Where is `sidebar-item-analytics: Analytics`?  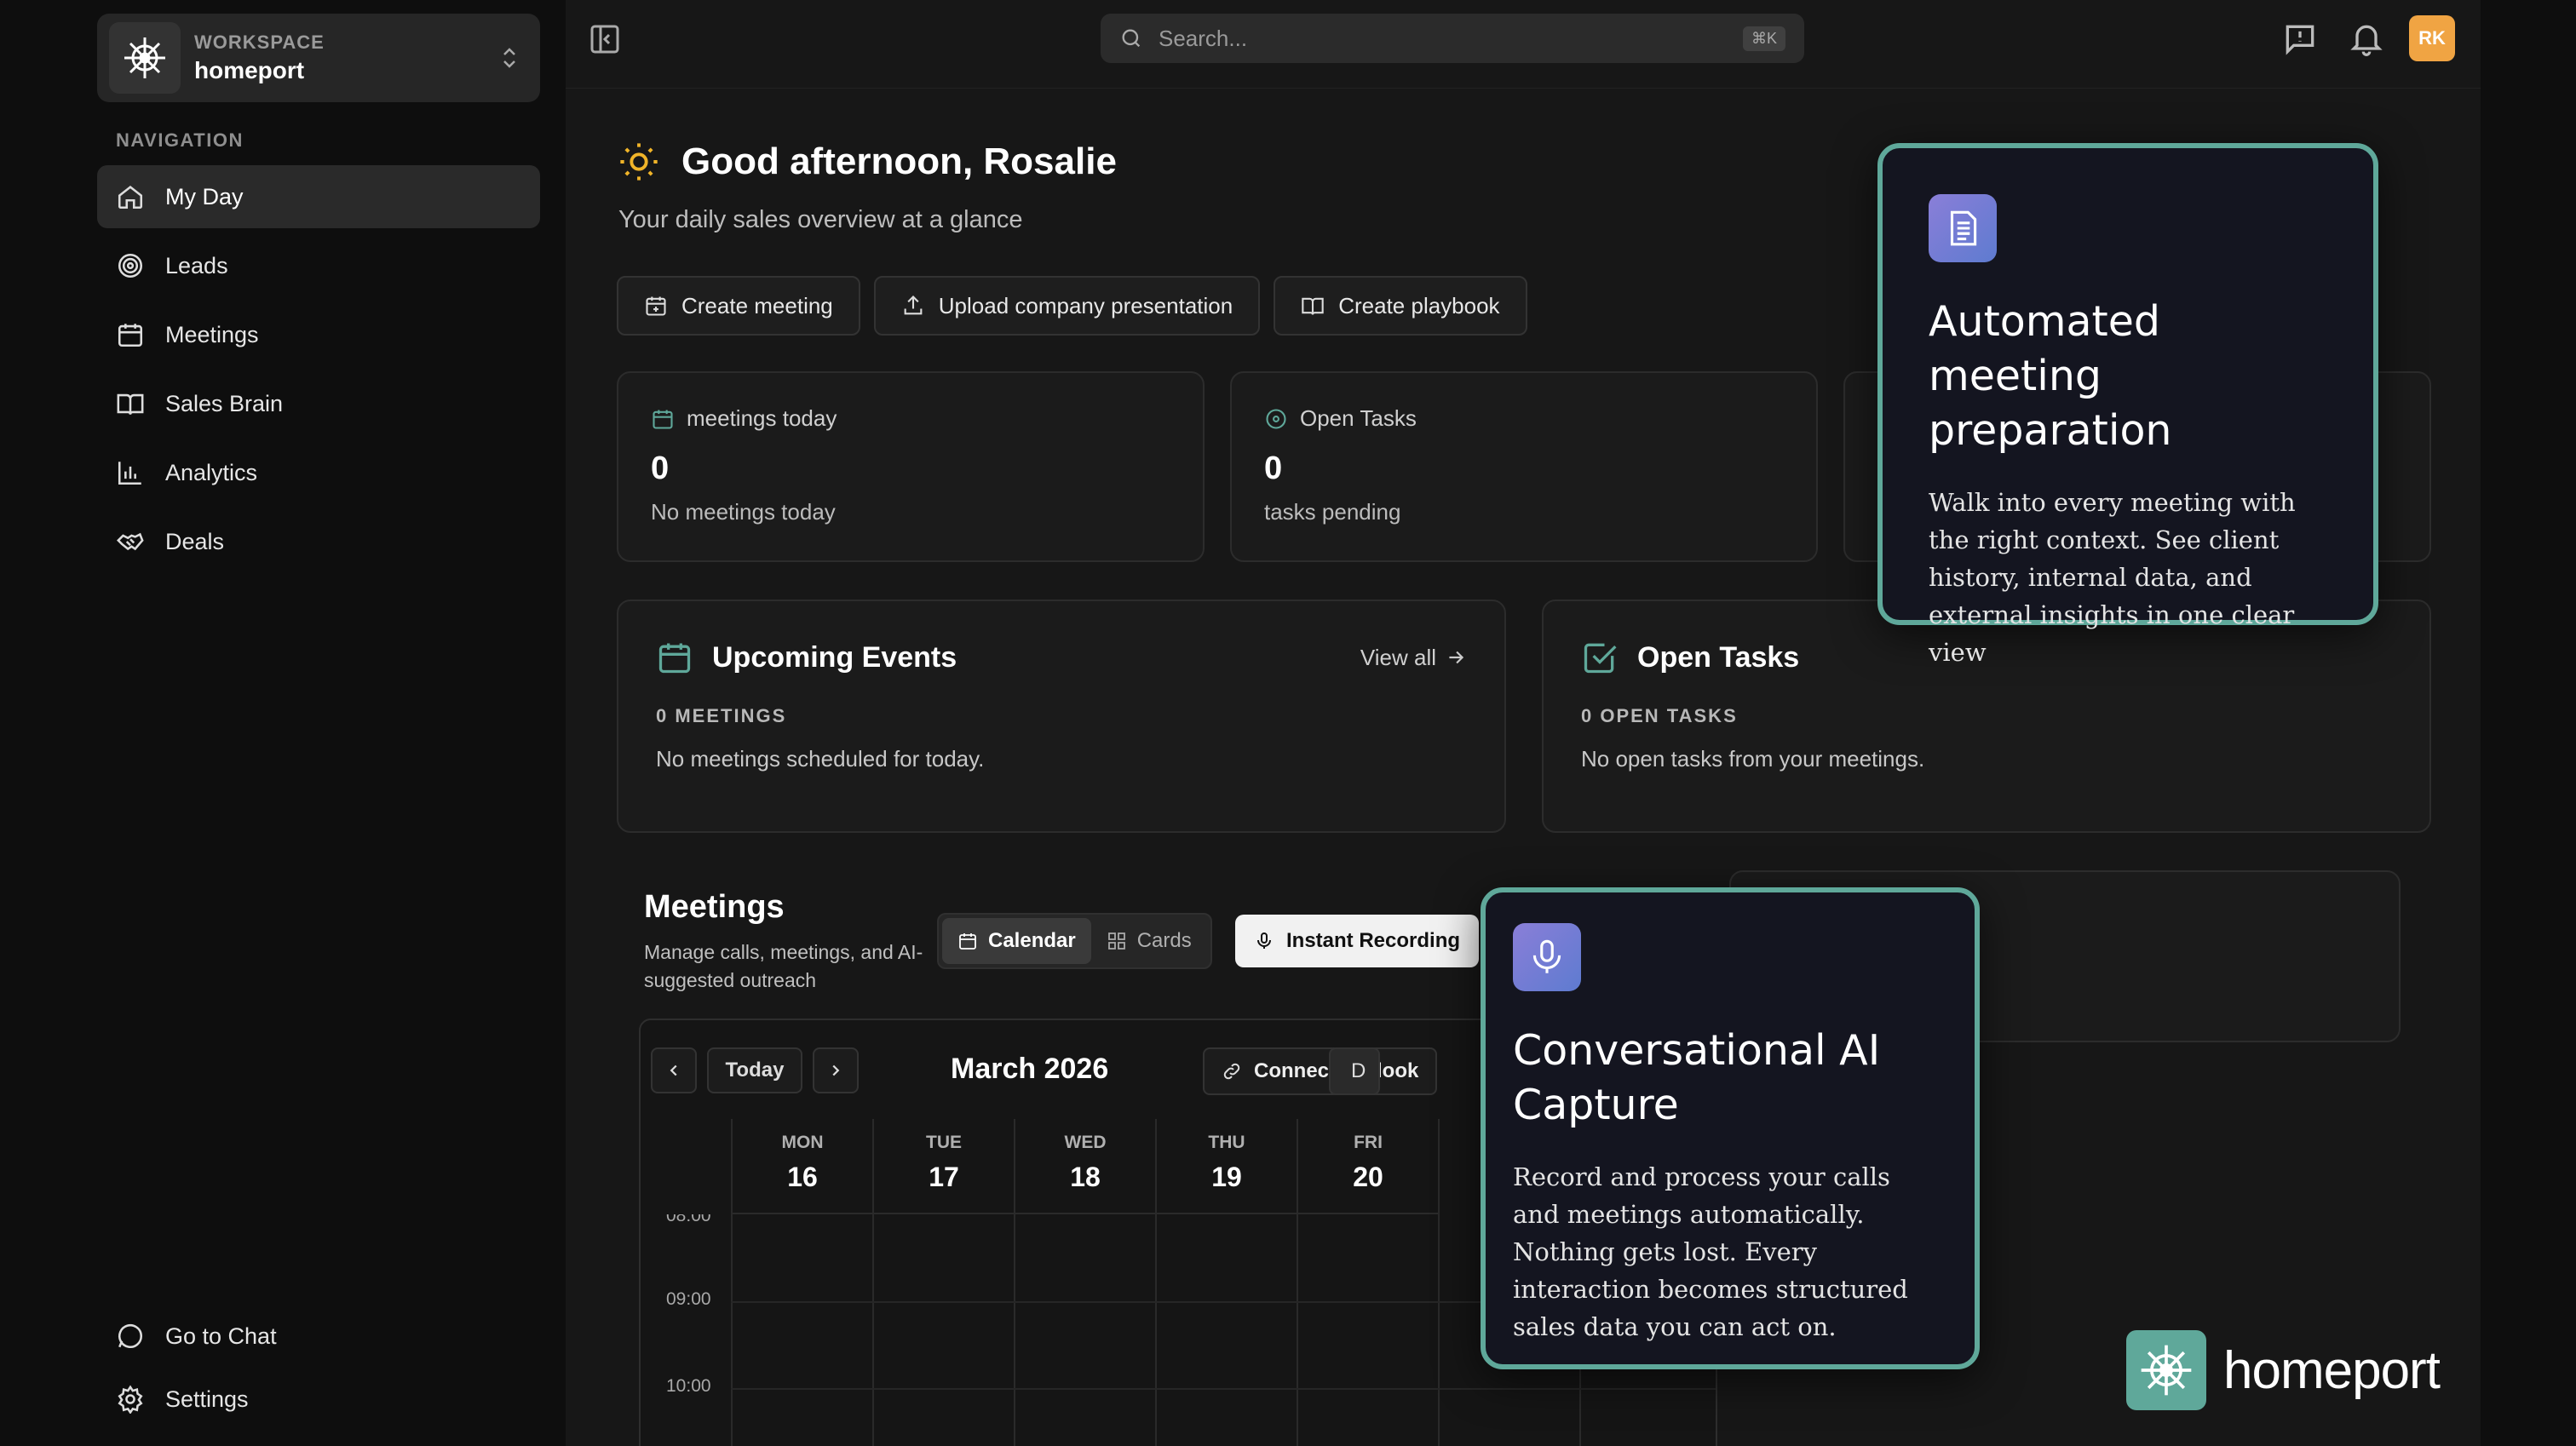
sidebar-item-analytics: Analytics is located at coordinates (319, 472).